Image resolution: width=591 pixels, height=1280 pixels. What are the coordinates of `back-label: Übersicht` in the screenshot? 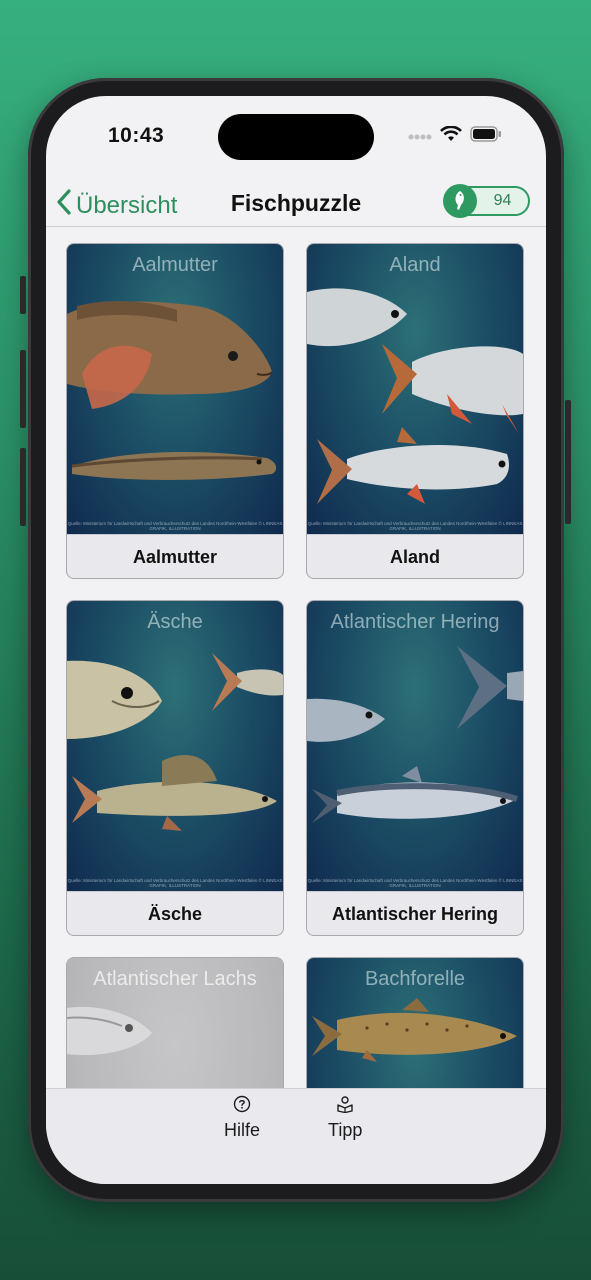 It's located at (127, 205).